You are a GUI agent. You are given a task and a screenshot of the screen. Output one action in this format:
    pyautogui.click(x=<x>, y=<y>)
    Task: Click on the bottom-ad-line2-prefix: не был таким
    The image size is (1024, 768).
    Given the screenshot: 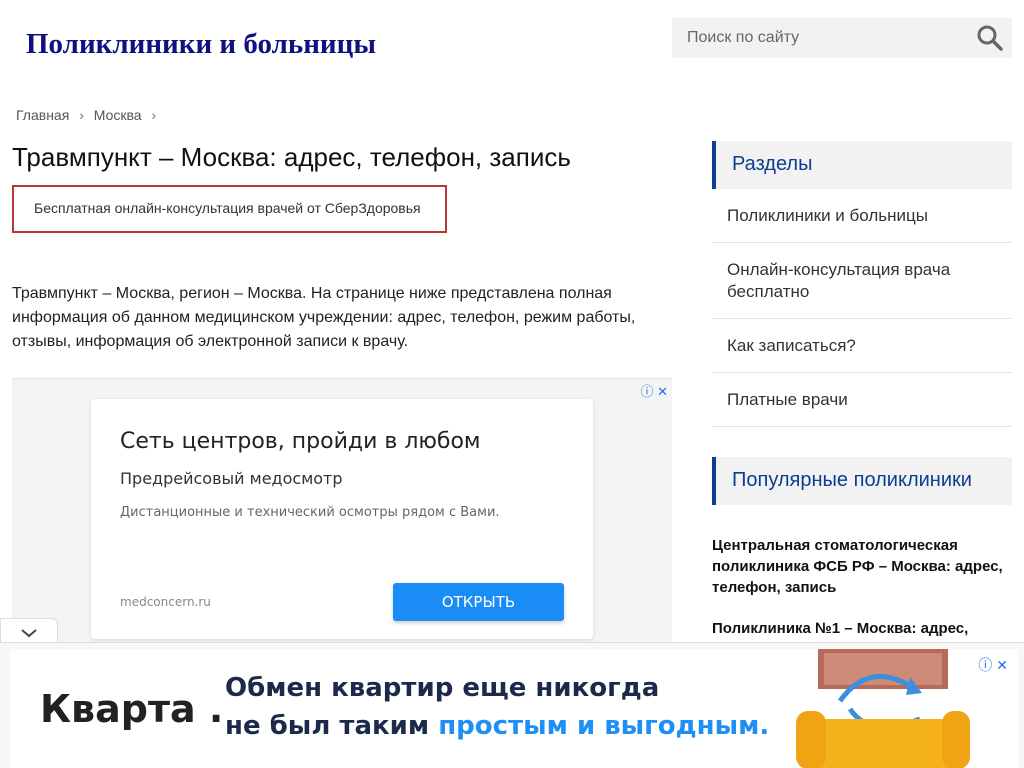 What is the action you would take?
    pyautogui.click(x=327, y=726)
    